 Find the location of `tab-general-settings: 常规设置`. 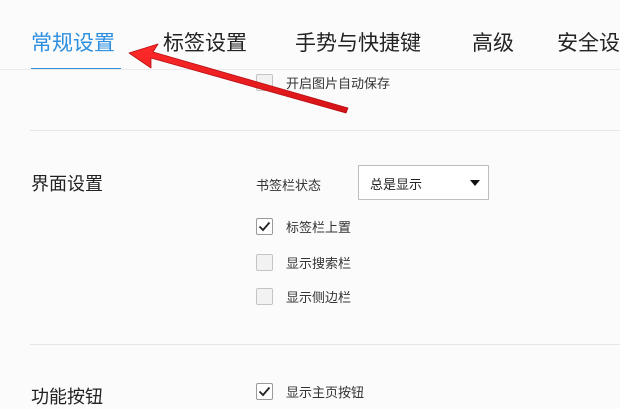

tab-general-settings: 常规设置 is located at coordinates (73, 43).